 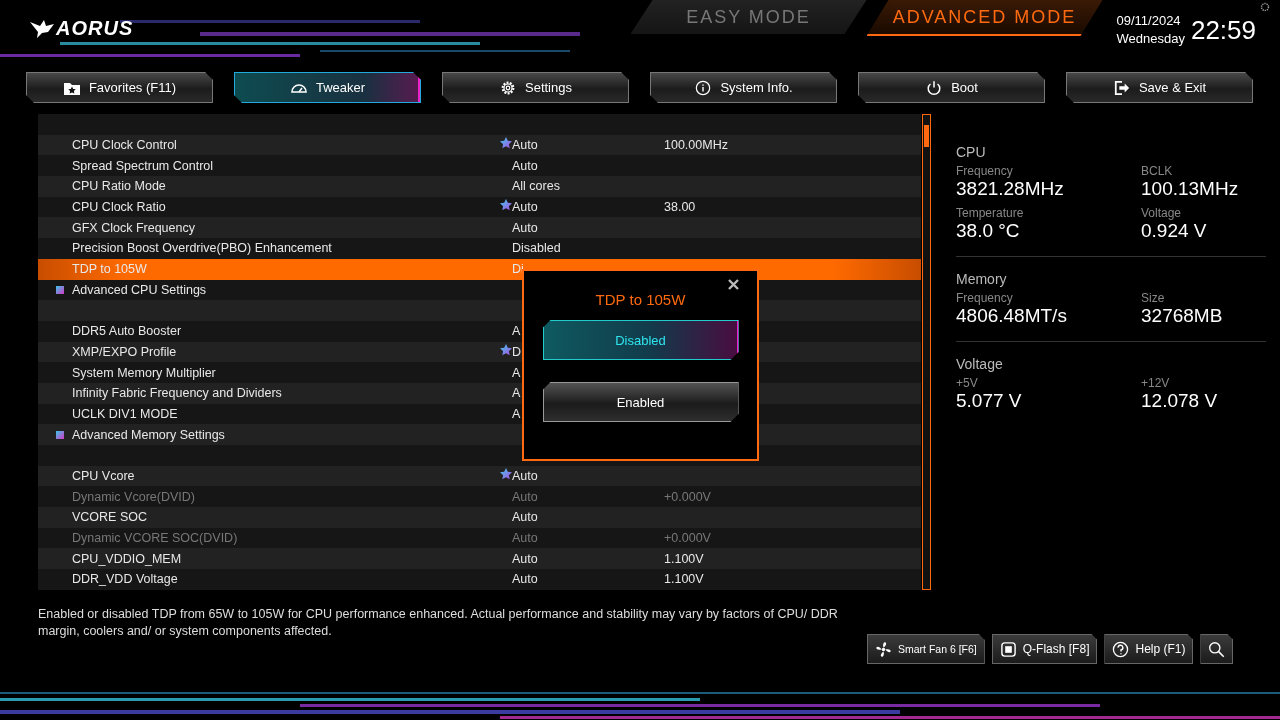 What do you see at coordinates (438, 623) in the screenshot?
I see `help-description: Enabled or disabled TDP from 65W to 105W for CPU performance enhanced. Actual performance and stability may vary by factors of CPU/ DDR margin, coolers and/ or system components affected.` at bounding box center [438, 623].